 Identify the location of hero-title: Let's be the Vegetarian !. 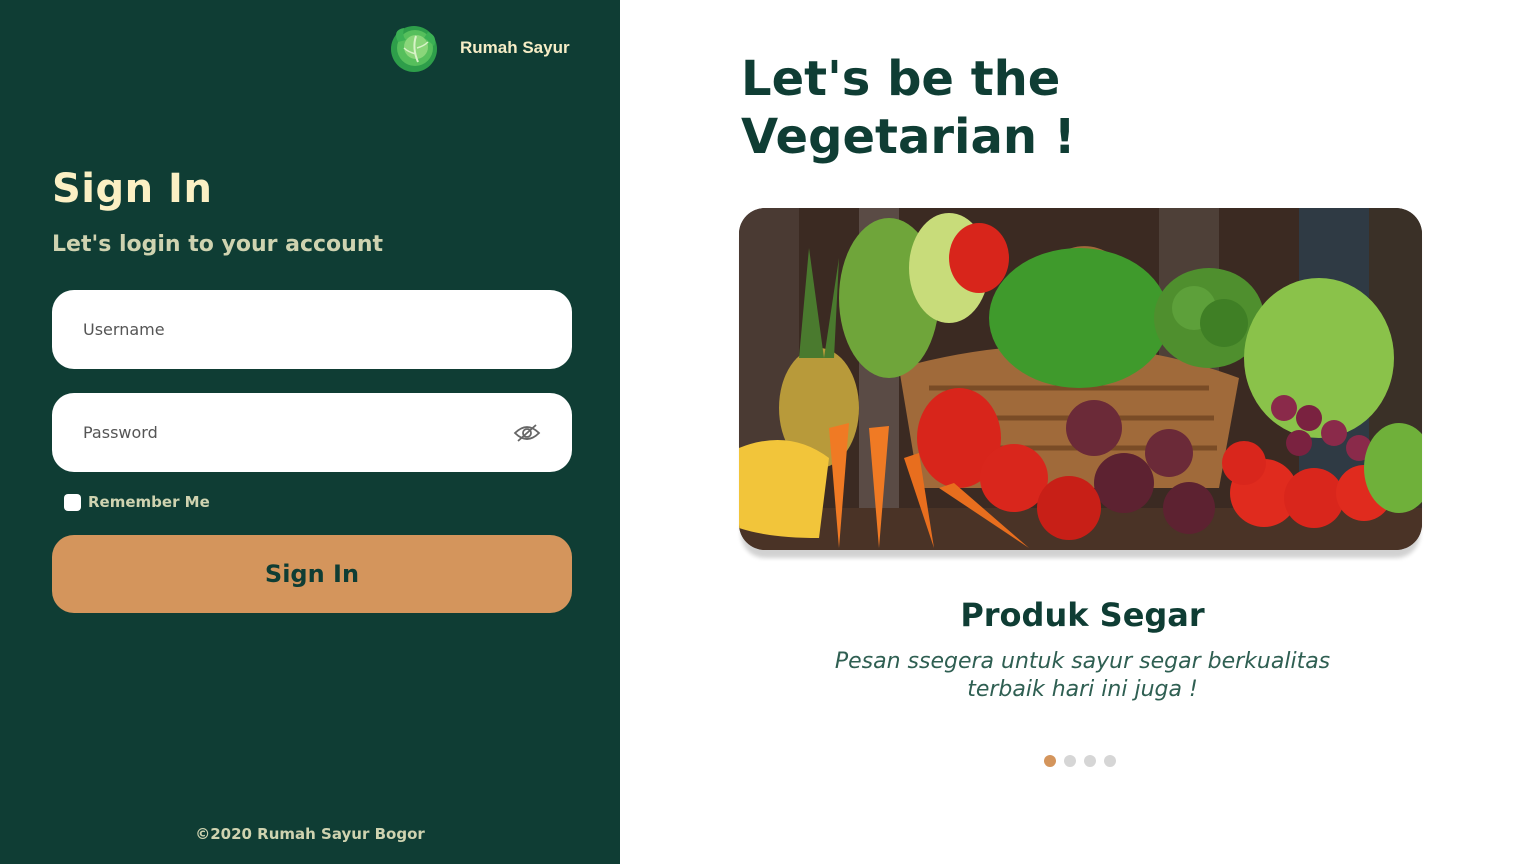
(1041, 108).